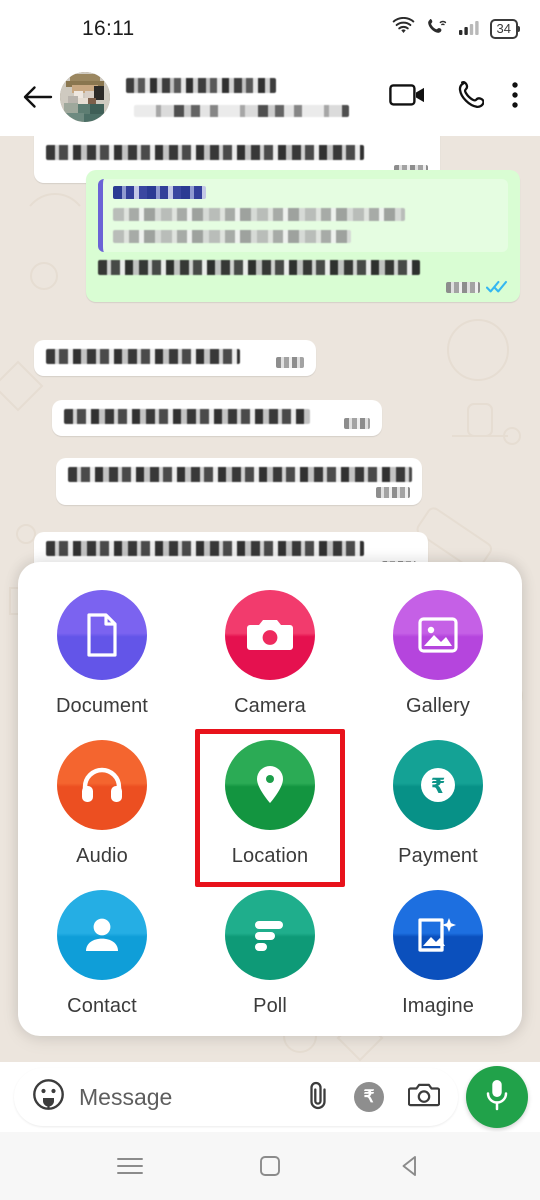 This screenshot has height=1200, width=540. Describe the element at coordinates (409, 97) in the screenshot. I see `video-camera-icon` at that location.